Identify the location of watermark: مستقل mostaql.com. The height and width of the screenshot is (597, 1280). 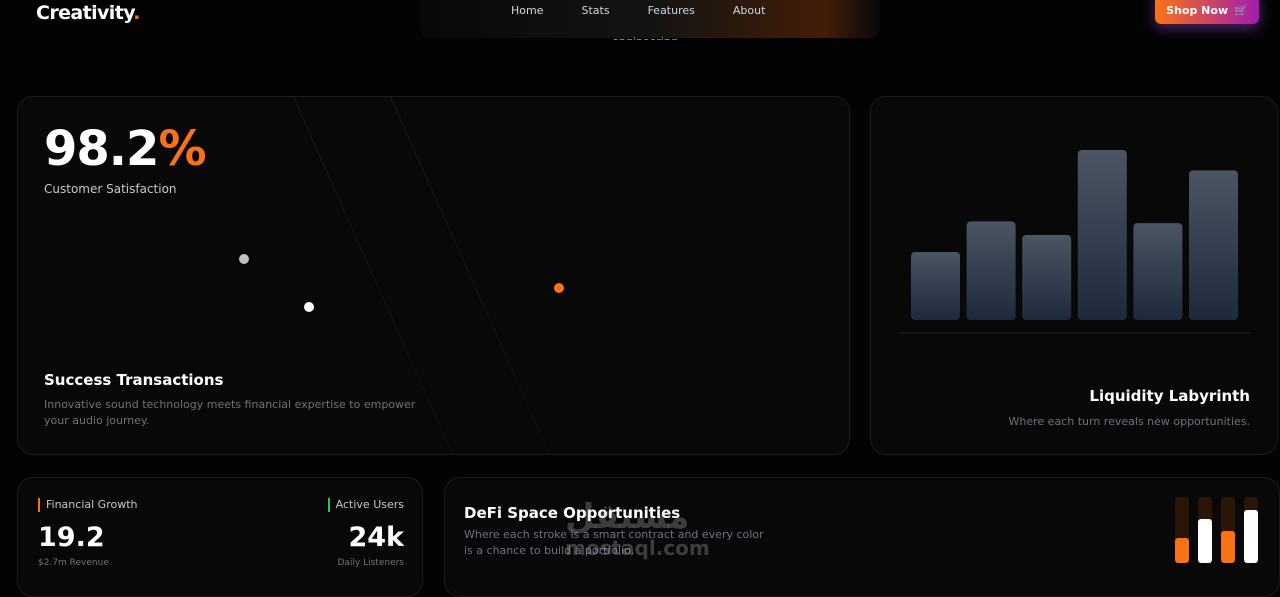
(637, 529).